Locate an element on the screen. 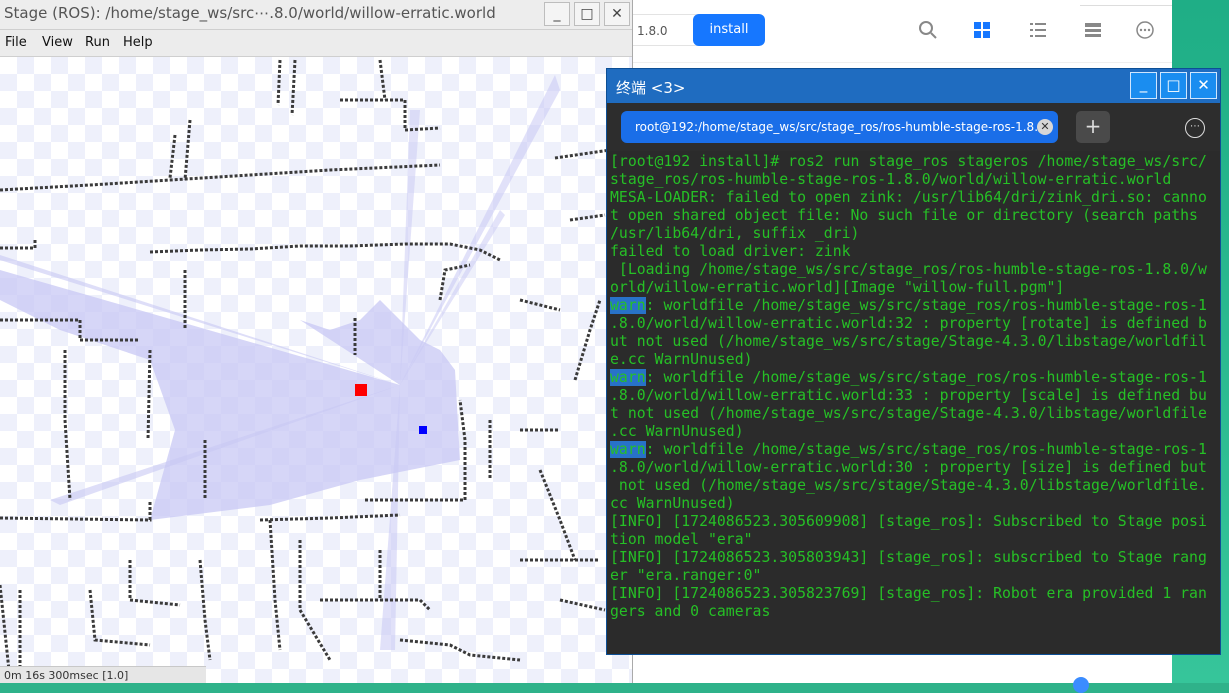  grid-icon is located at coordinates (982, 30).